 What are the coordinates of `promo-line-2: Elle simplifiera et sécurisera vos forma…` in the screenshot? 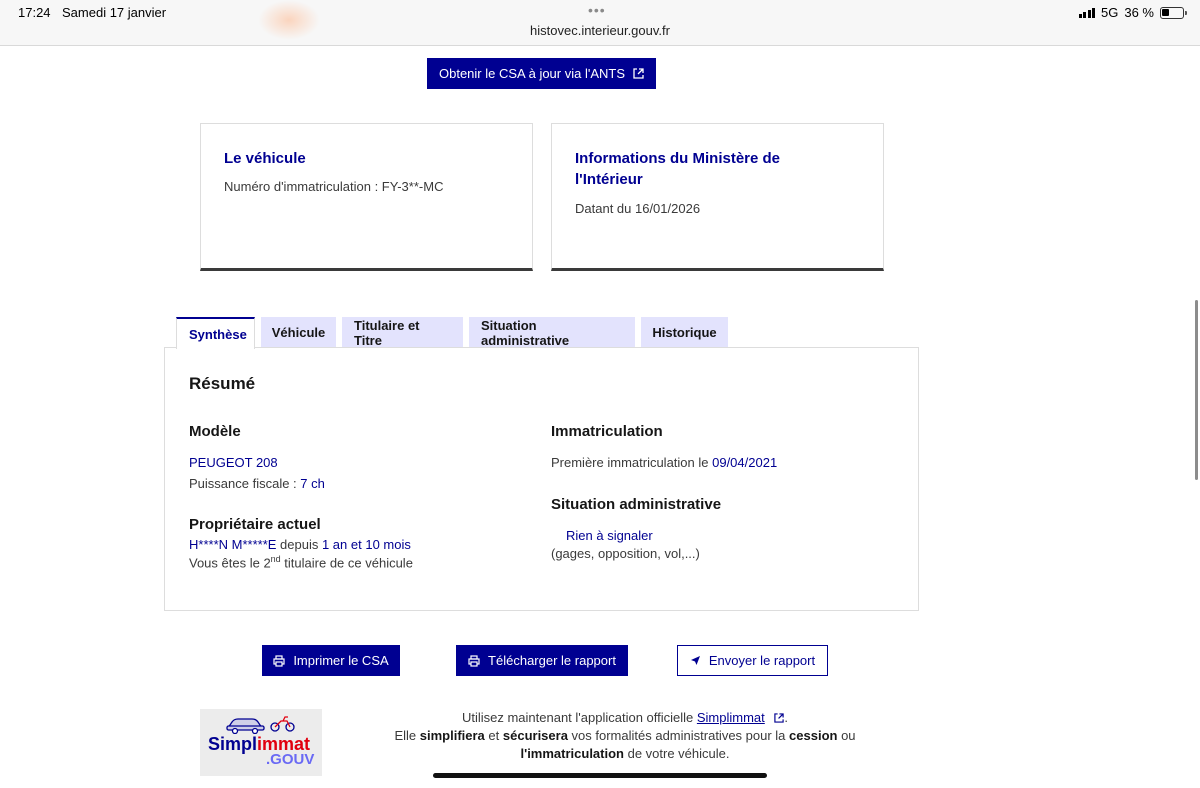 It's located at (625, 736).